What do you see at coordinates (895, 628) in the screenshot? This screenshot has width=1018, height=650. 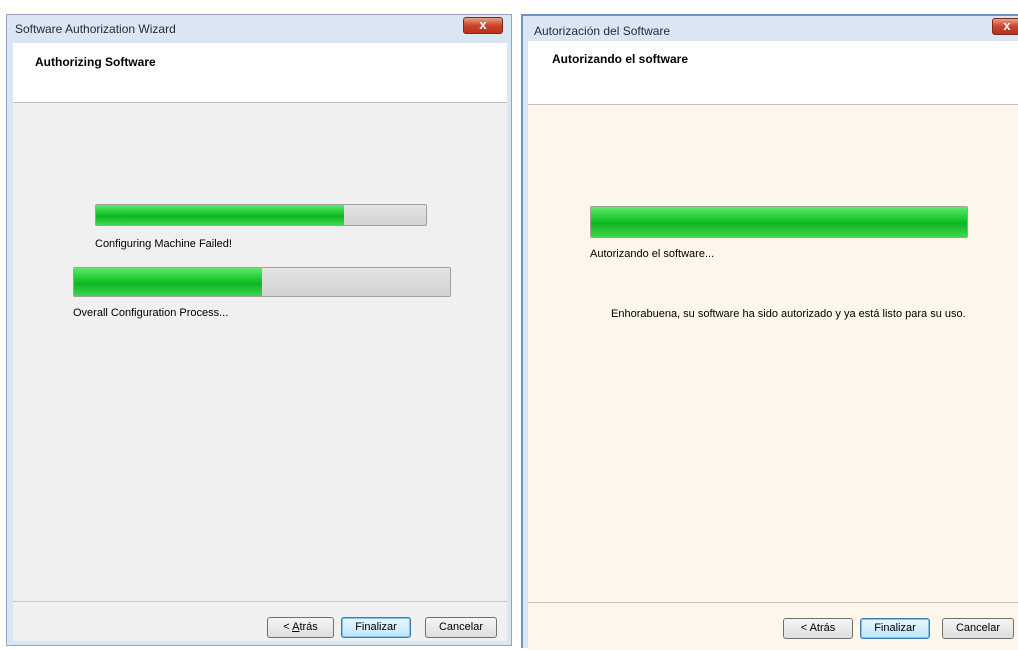 I see `right-finish-button: Finalizar` at bounding box center [895, 628].